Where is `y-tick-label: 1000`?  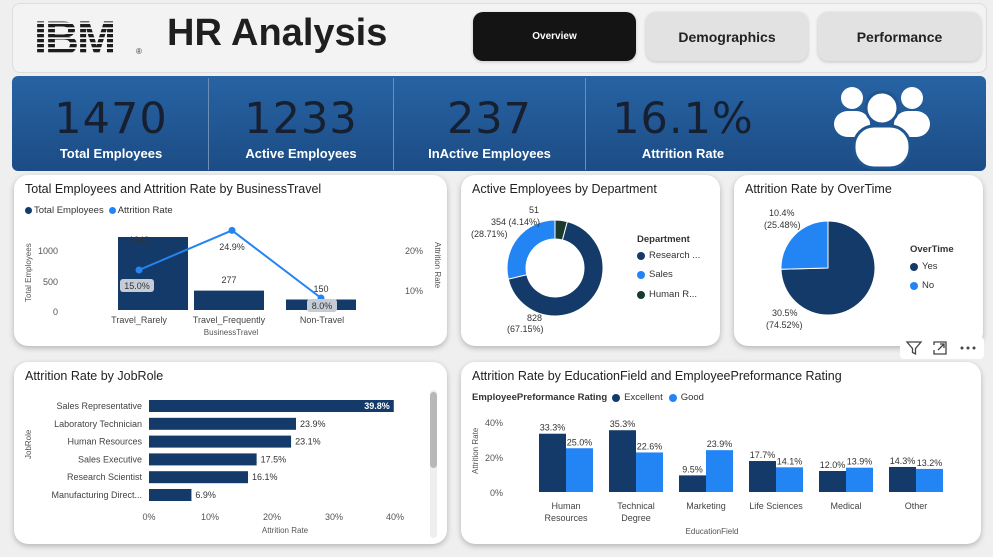 y-tick-label: 1000 is located at coordinates (48, 251).